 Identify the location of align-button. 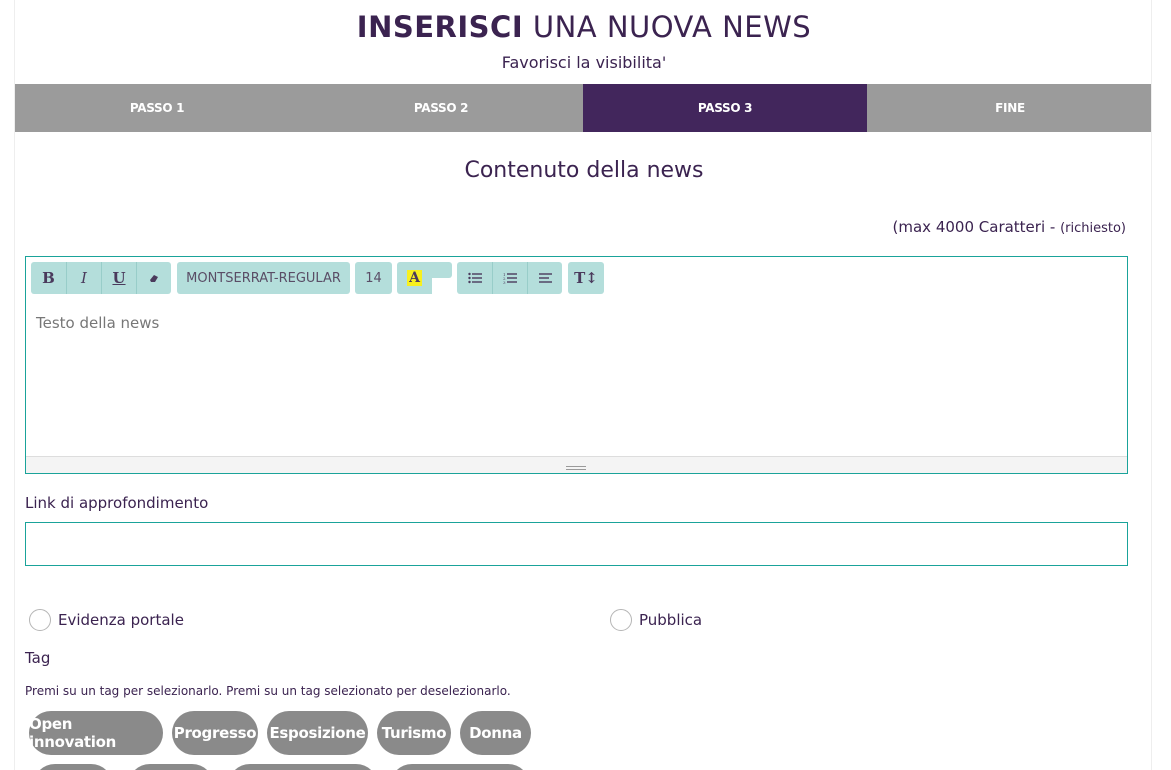
(544, 278).